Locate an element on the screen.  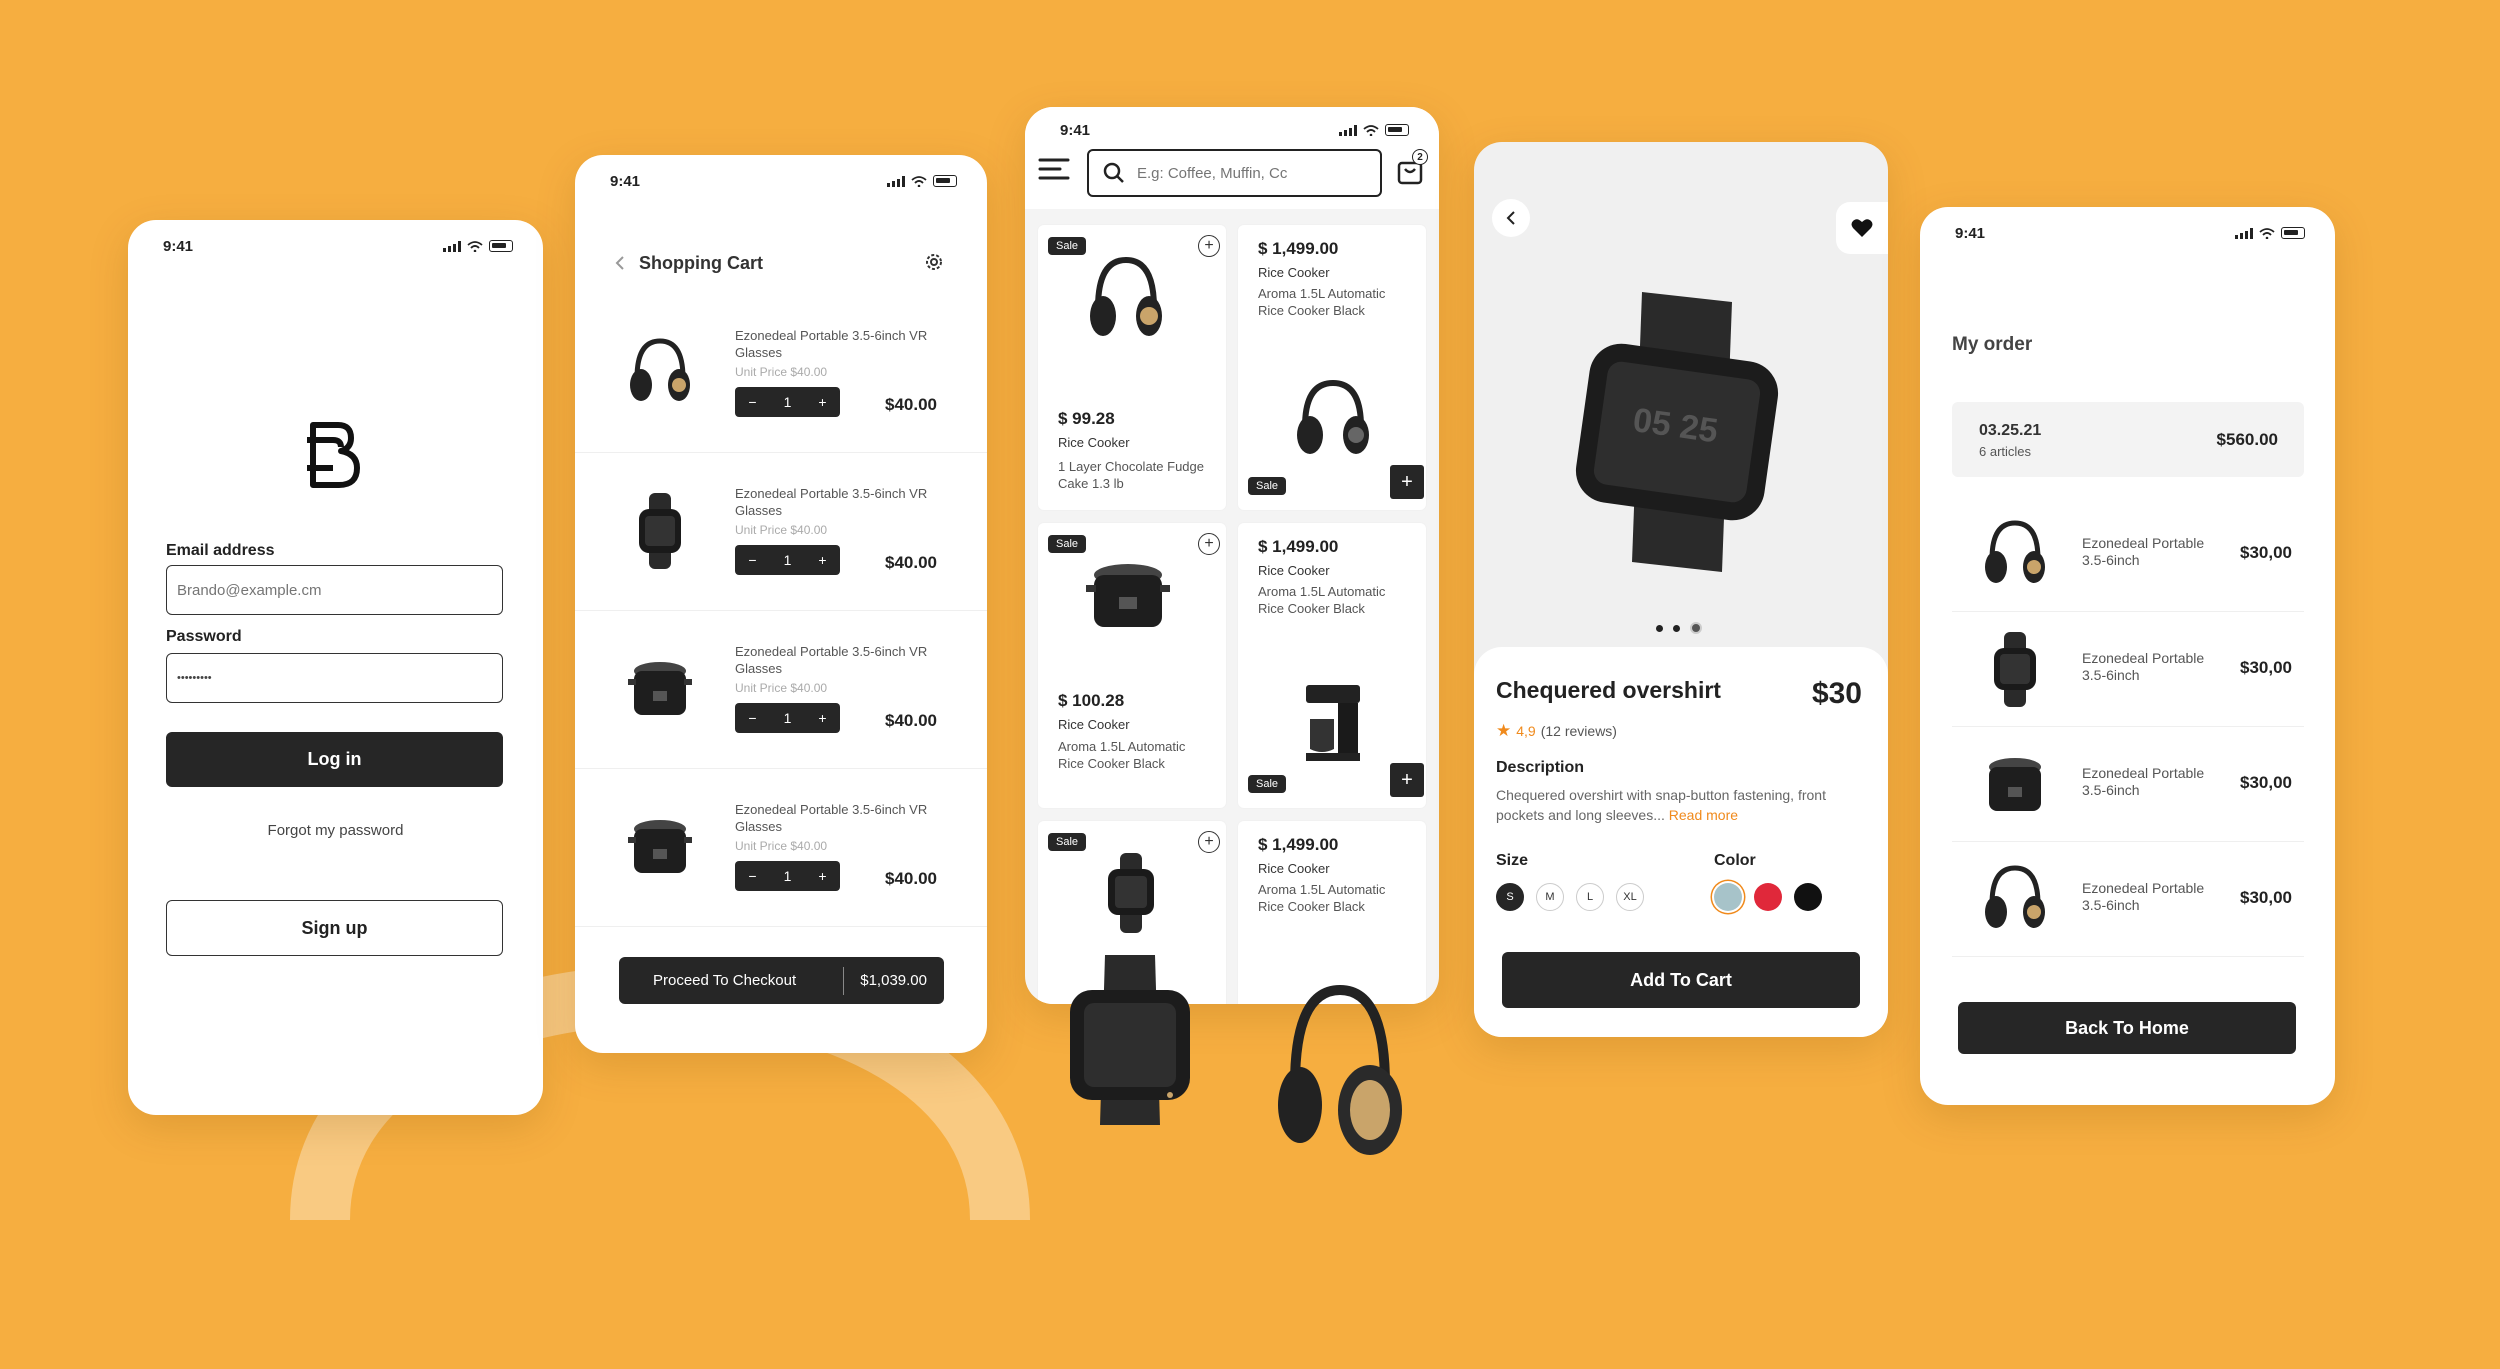
email-field is located at coordinates (334, 590).